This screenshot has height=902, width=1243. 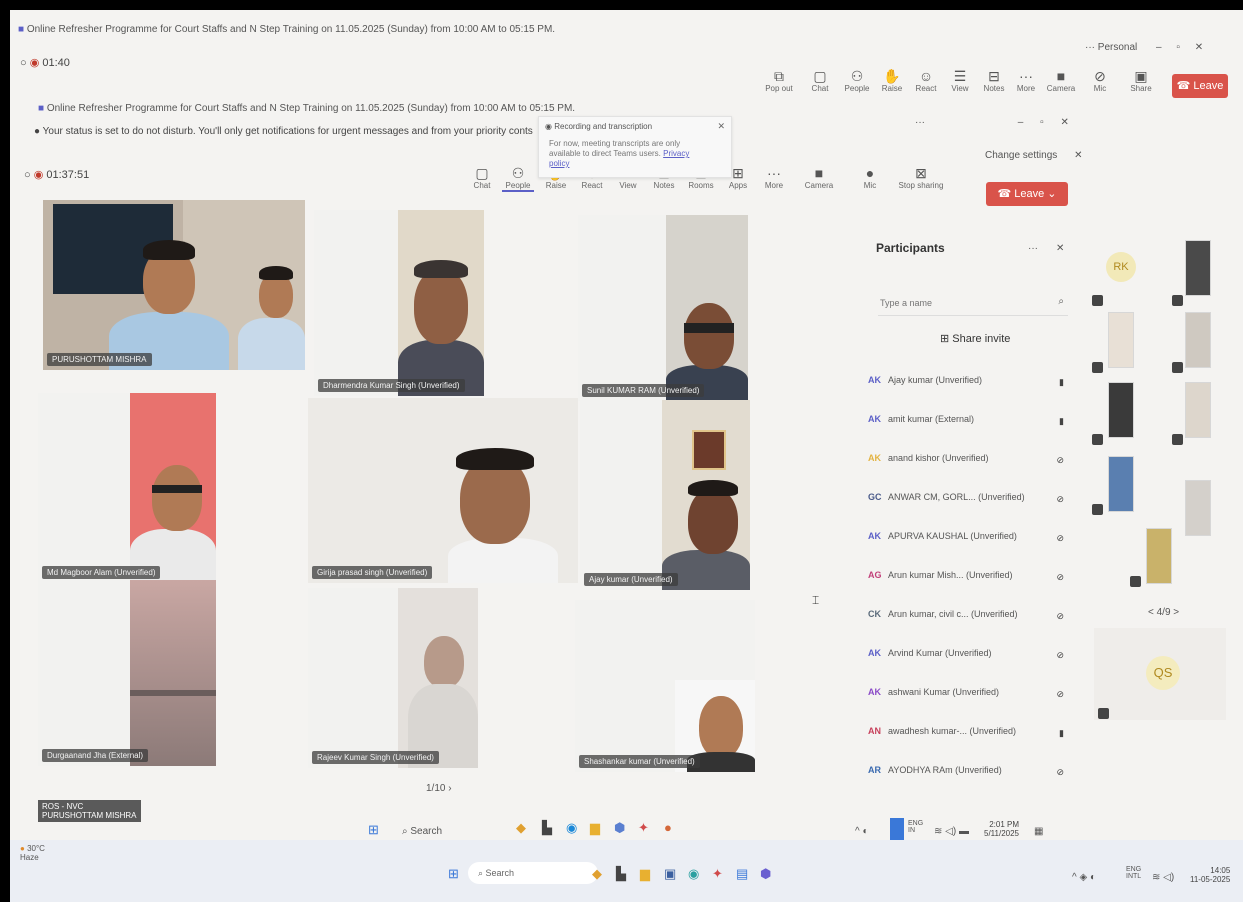 I want to click on participant-row: AK Ajay kumar (Unverified) ▮, so click(x=973, y=386).